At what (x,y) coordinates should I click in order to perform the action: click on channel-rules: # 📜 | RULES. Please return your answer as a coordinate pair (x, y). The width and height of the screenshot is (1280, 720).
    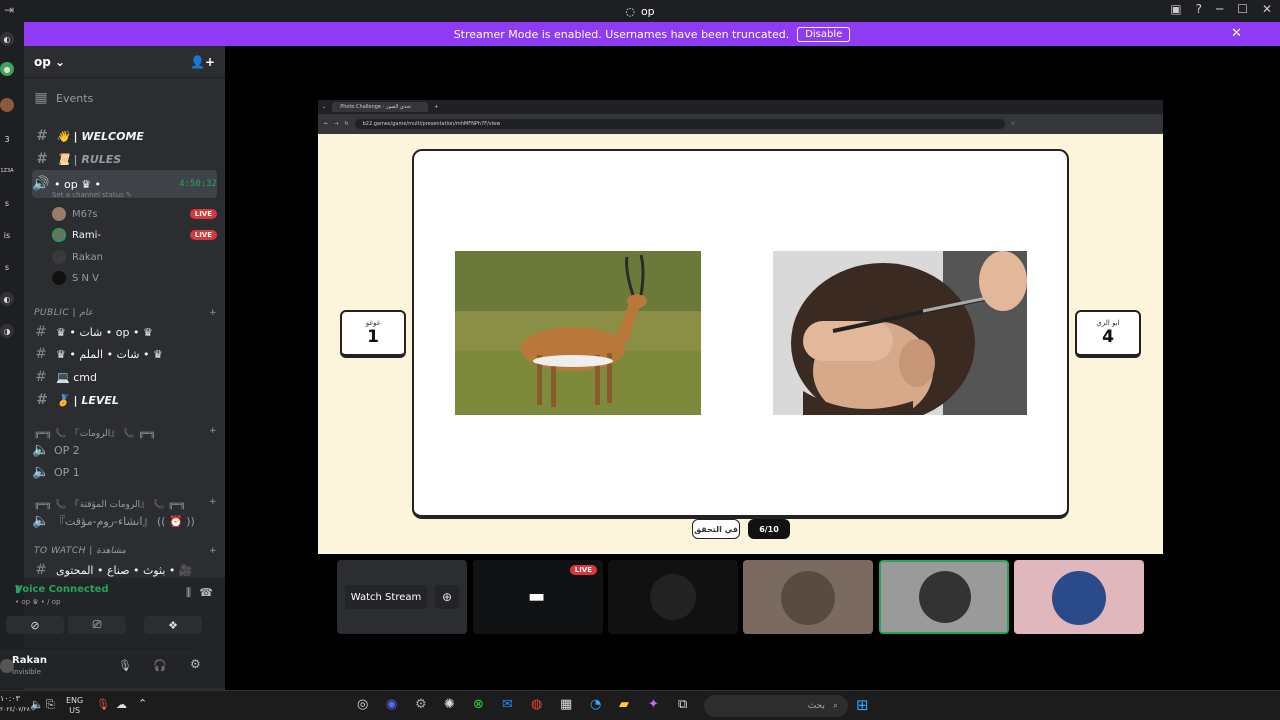
    Looking at the image, I should click on (124, 159).